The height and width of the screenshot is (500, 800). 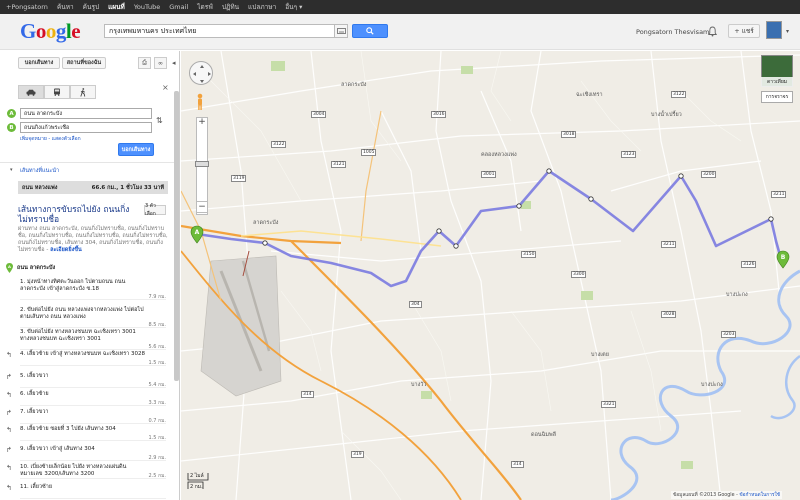 I want to click on topbar-item-maps: แผนที่, so click(x=116, y=7).